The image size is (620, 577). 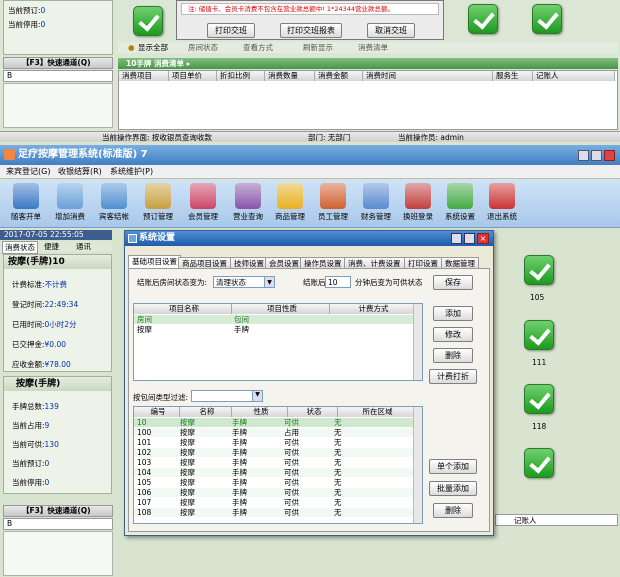 What do you see at coordinates (193, 76) in the screenshot?
I see `detail-col-header: 项目单价` at bounding box center [193, 76].